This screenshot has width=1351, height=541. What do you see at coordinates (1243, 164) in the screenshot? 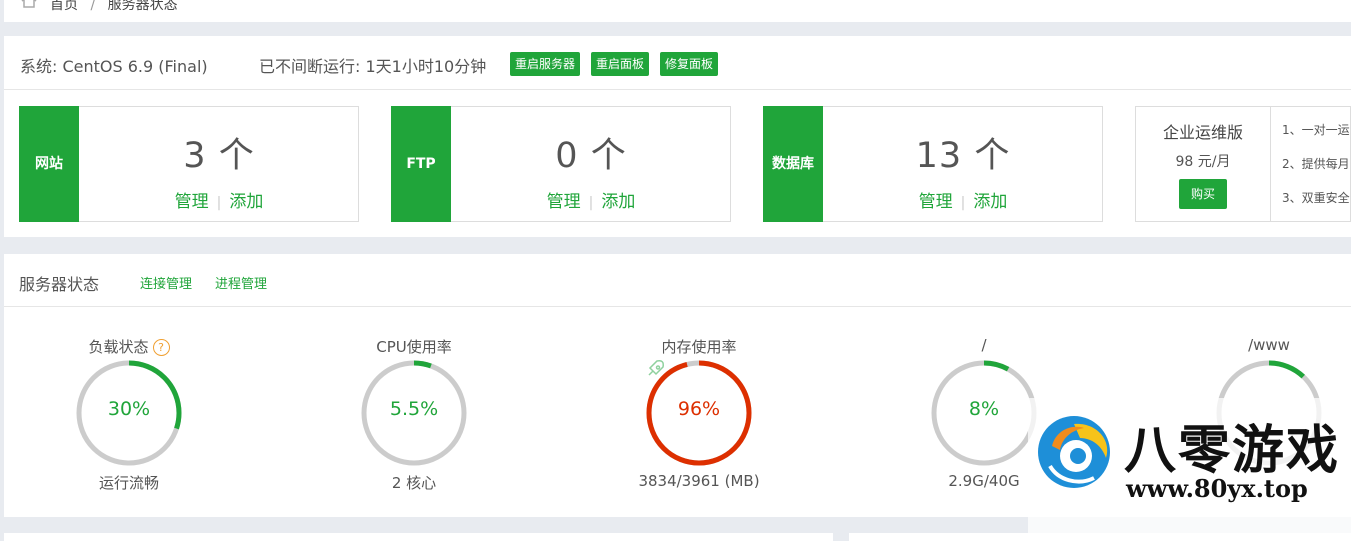
I see `enterprise-card: 企业运维版 98 元/月 购买 1、一对一运 2、提供每月 3、双重安全` at bounding box center [1243, 164].